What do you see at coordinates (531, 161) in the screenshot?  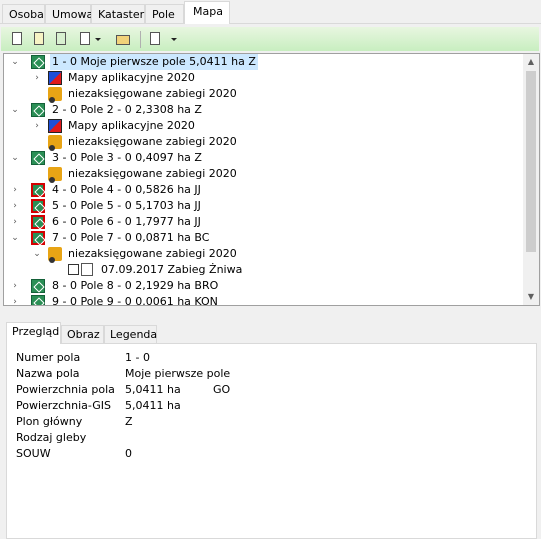 I see `scroll-thumb` at bounding box center [531, 161].